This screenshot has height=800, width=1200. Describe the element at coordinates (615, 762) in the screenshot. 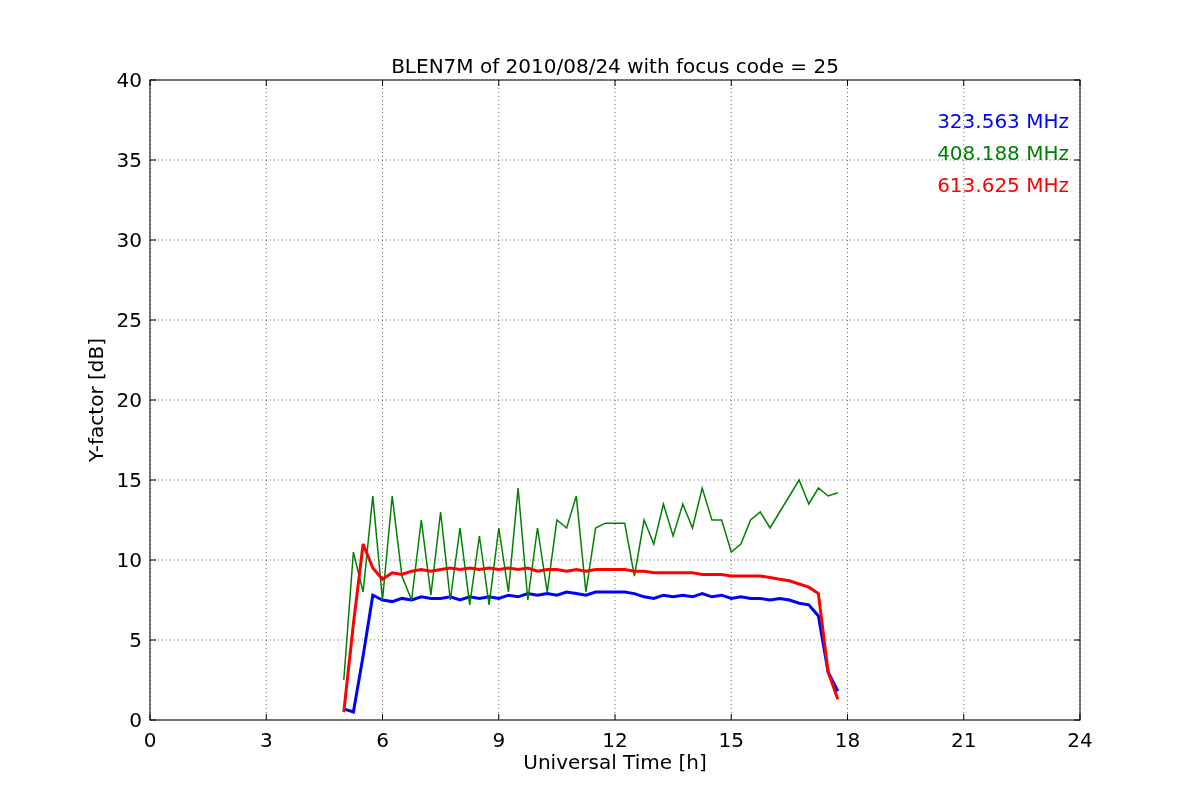

I see `axis-label: Universal Time [h]` at that location.